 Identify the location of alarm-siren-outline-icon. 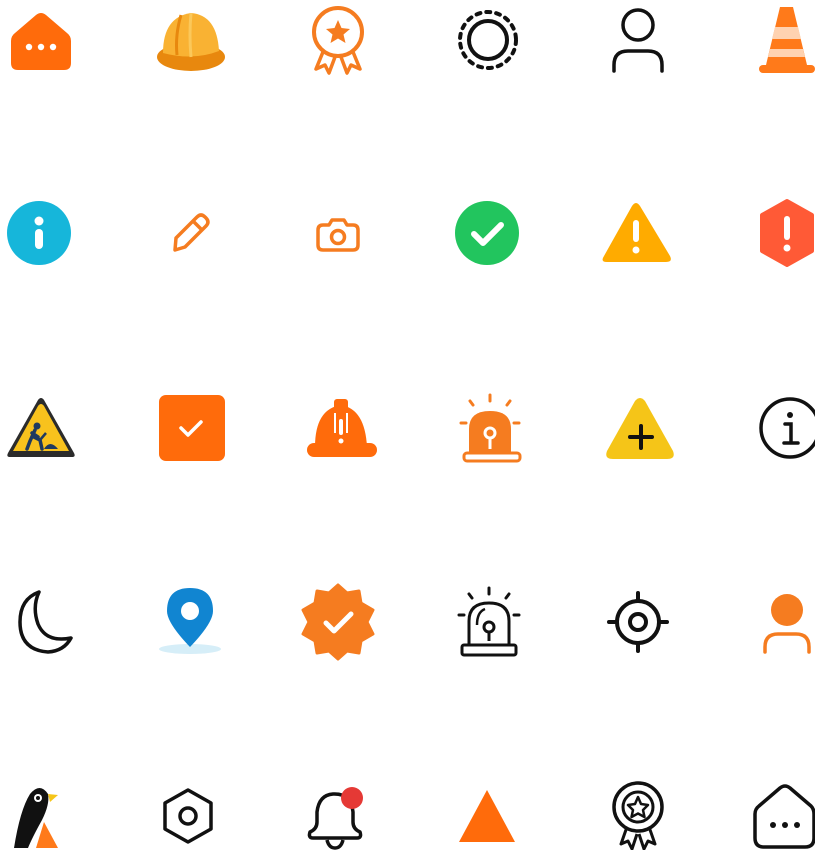
(488, 621).